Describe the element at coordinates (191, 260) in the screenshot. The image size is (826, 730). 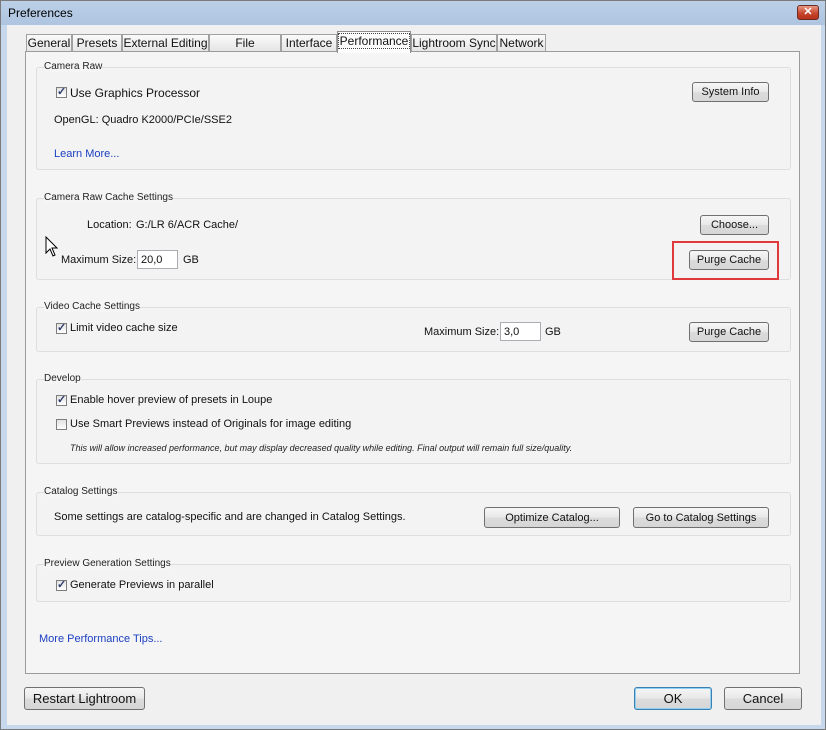
I see `cache-size-unit: GB` at that location.